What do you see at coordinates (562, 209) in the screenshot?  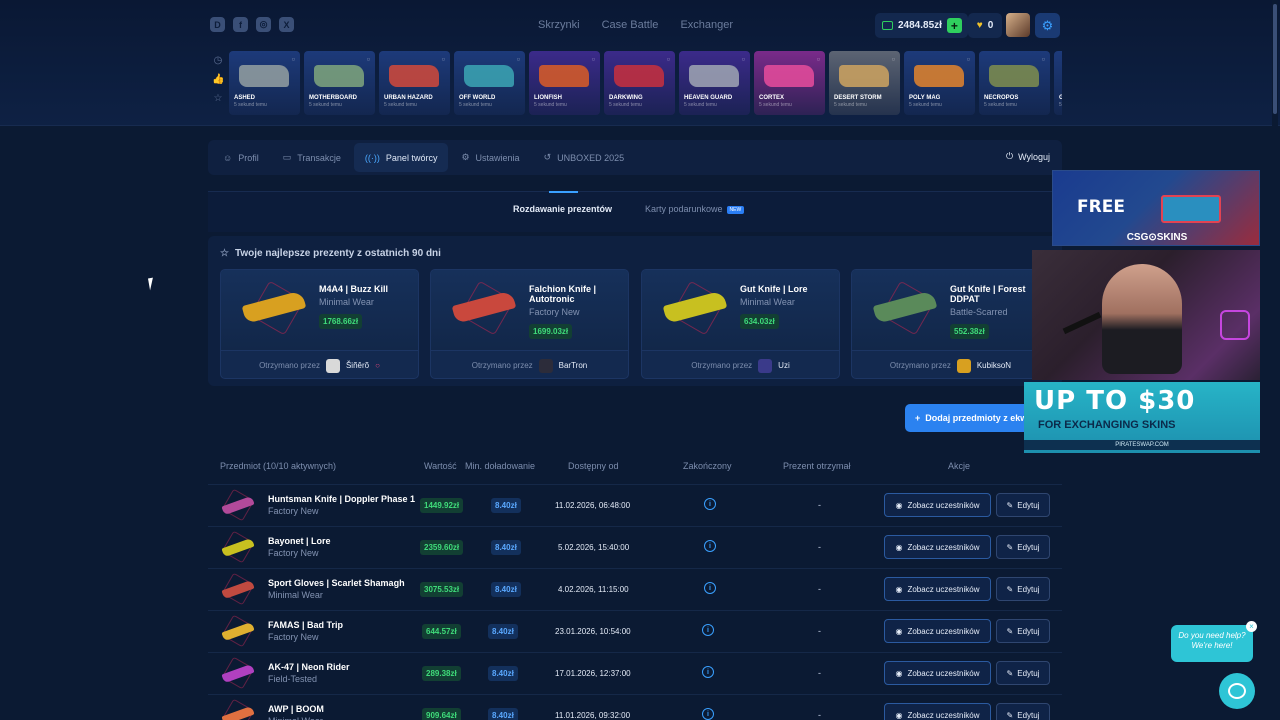 I see `subtab-giveaways: Rozdawanie prezentów` at bounding box center [562, 209].